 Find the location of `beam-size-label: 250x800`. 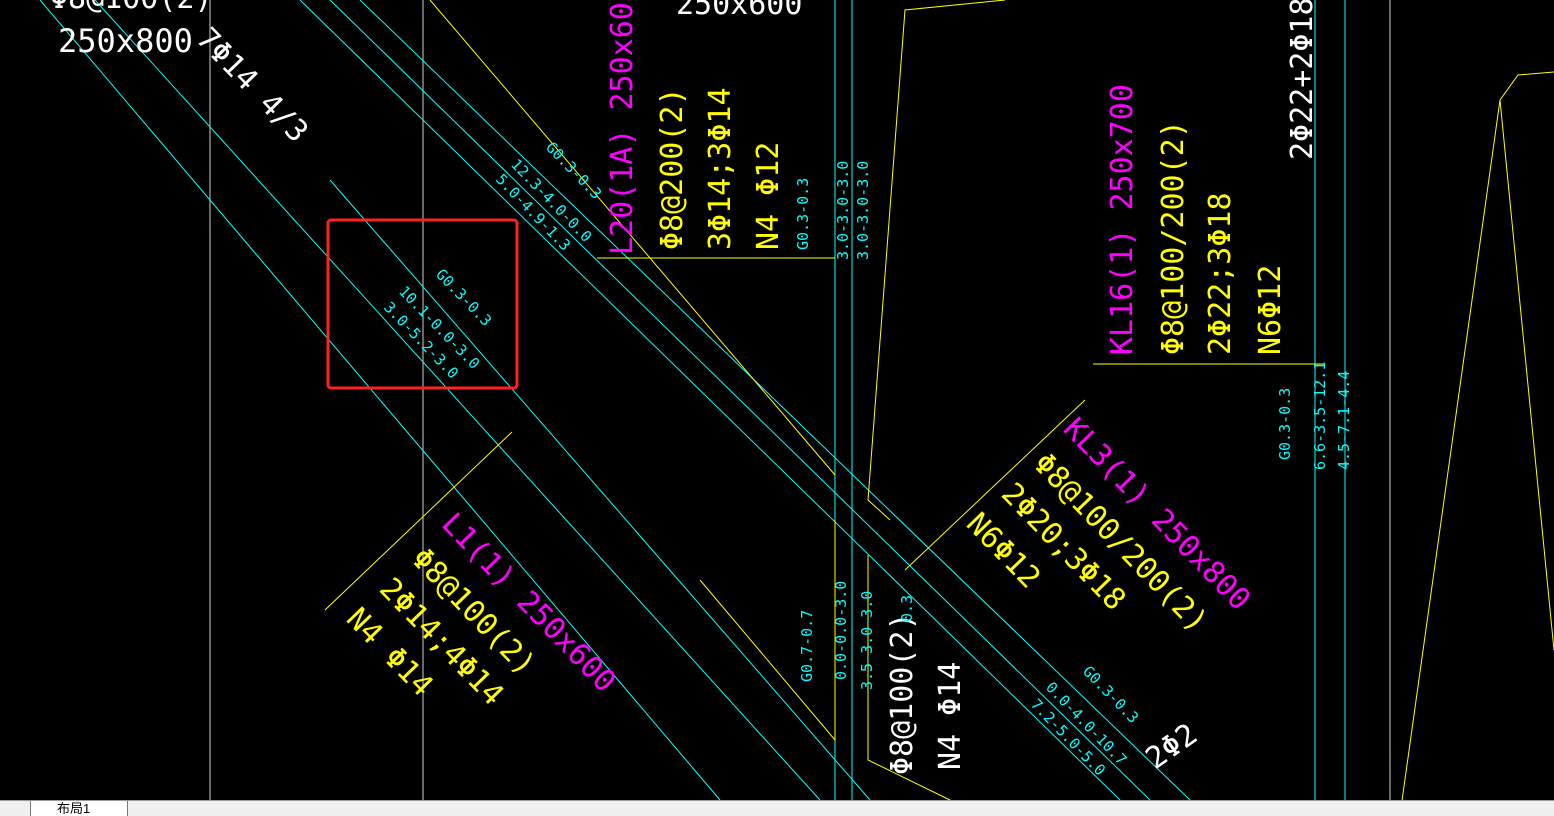

beam-size-label: 250x800 is located at coordinates (125, 41).